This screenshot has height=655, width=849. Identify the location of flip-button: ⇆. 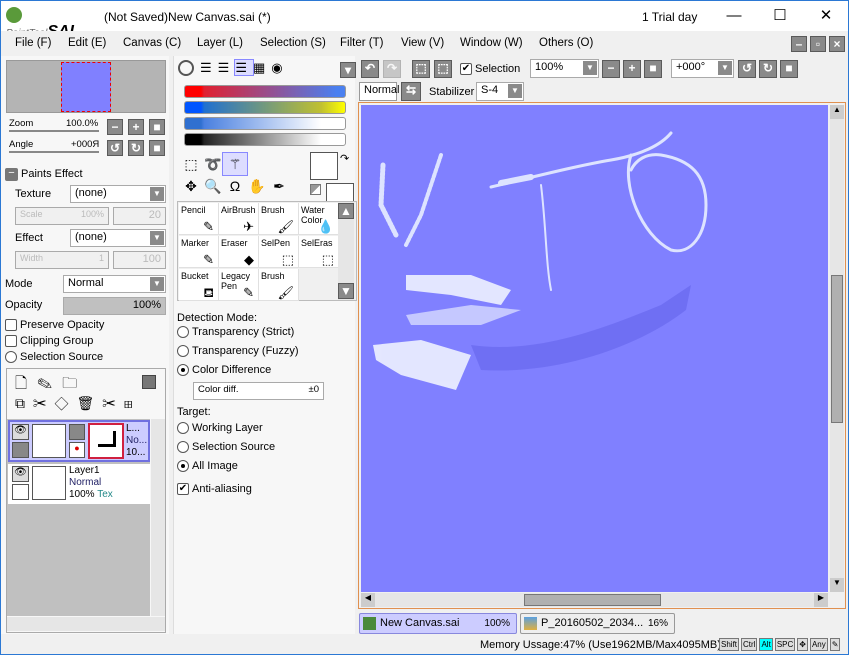
(411, 91).